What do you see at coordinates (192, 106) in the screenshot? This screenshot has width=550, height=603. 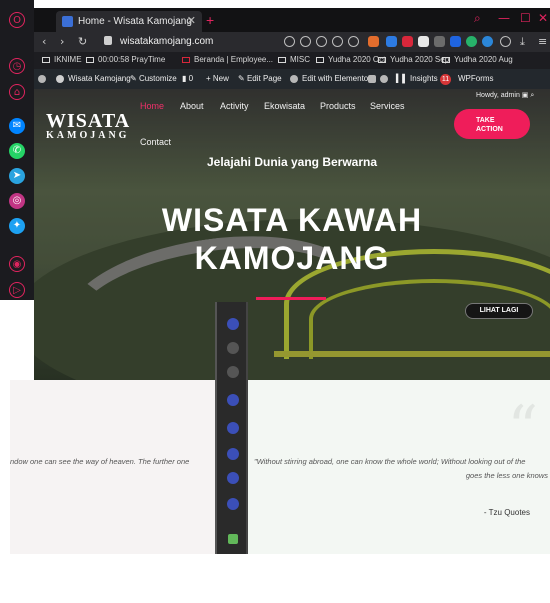 I see `nav-about: About` at bounding box center [192, 106].